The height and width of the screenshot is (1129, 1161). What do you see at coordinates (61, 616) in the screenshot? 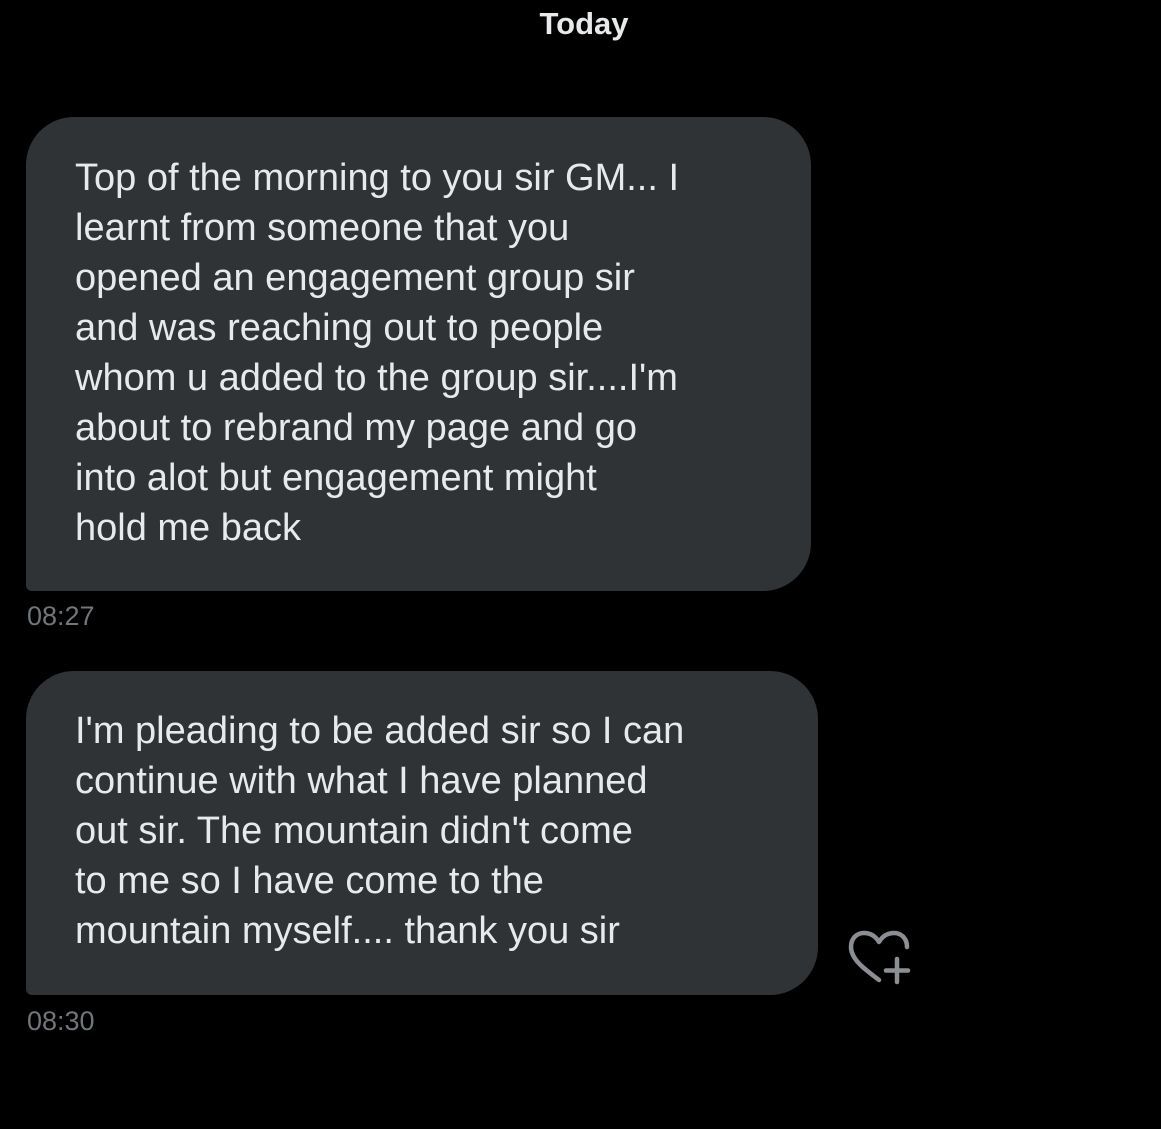
I see `message-timestamp: 08:27` at bounding box center [61, 616].